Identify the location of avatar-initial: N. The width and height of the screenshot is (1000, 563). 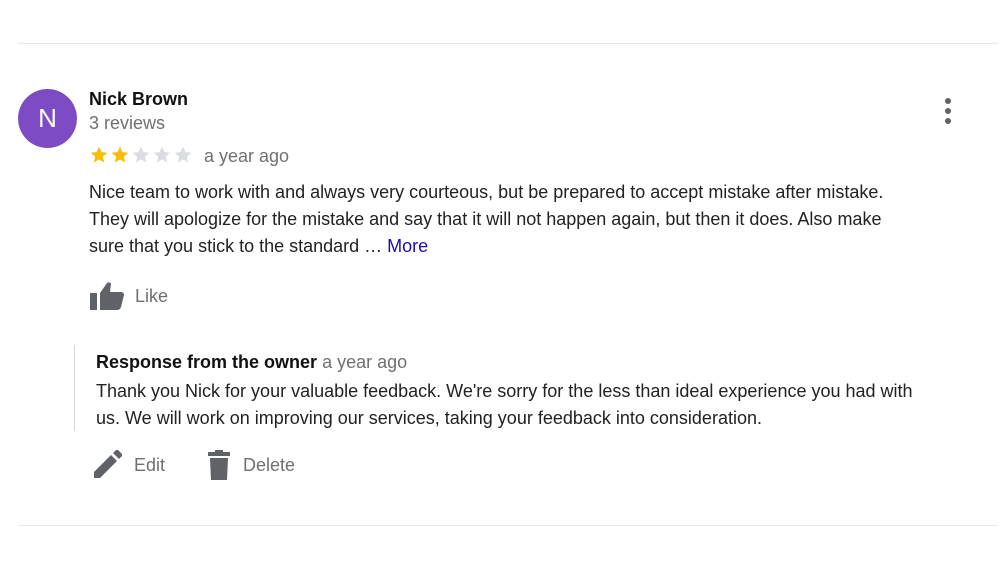
(47, 118).